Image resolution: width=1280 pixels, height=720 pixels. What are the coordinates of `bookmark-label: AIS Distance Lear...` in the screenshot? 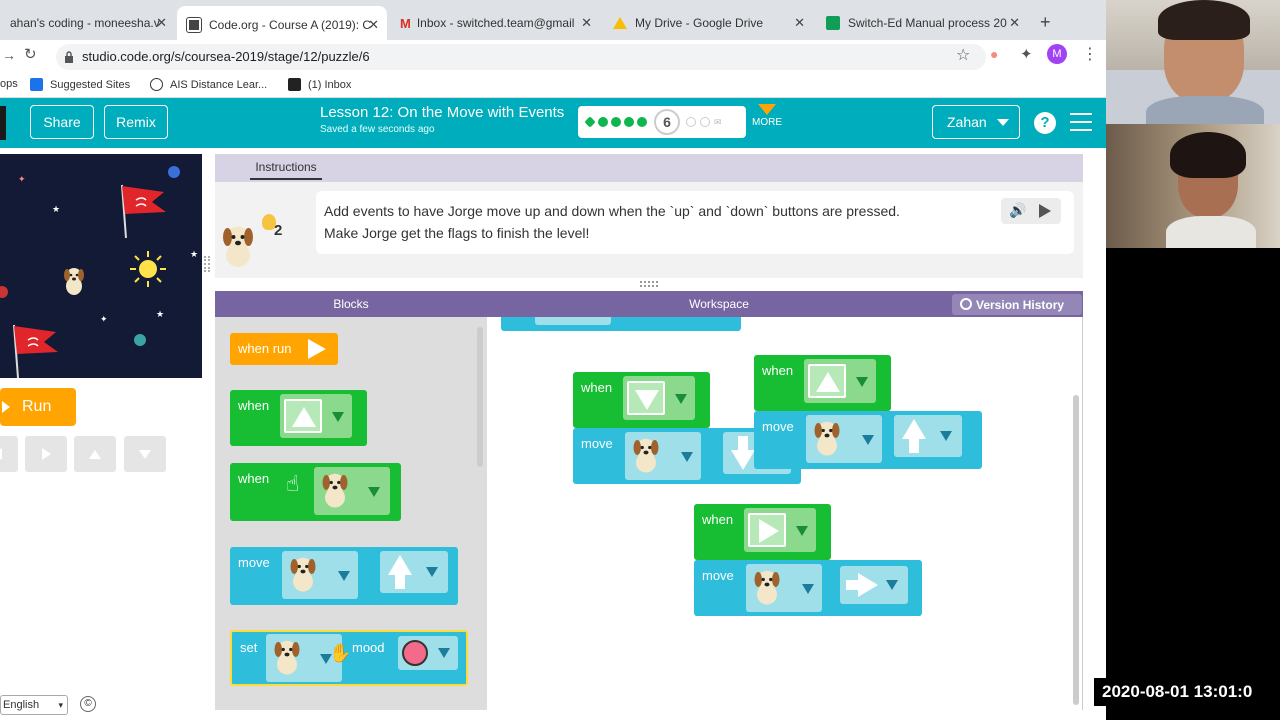 It's located at (219, 84).